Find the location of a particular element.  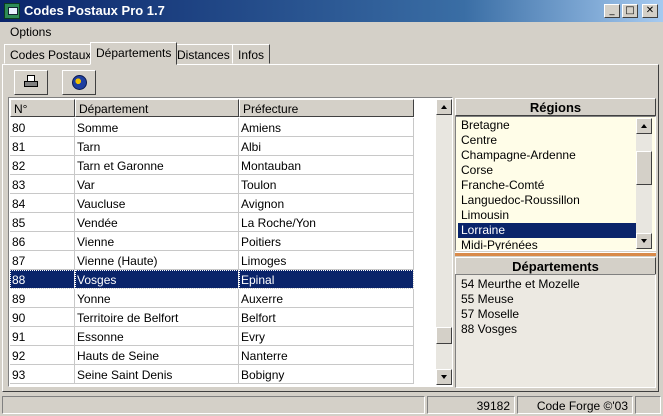

table-cell-dept: Vendée is located at coordinates (157, 222).